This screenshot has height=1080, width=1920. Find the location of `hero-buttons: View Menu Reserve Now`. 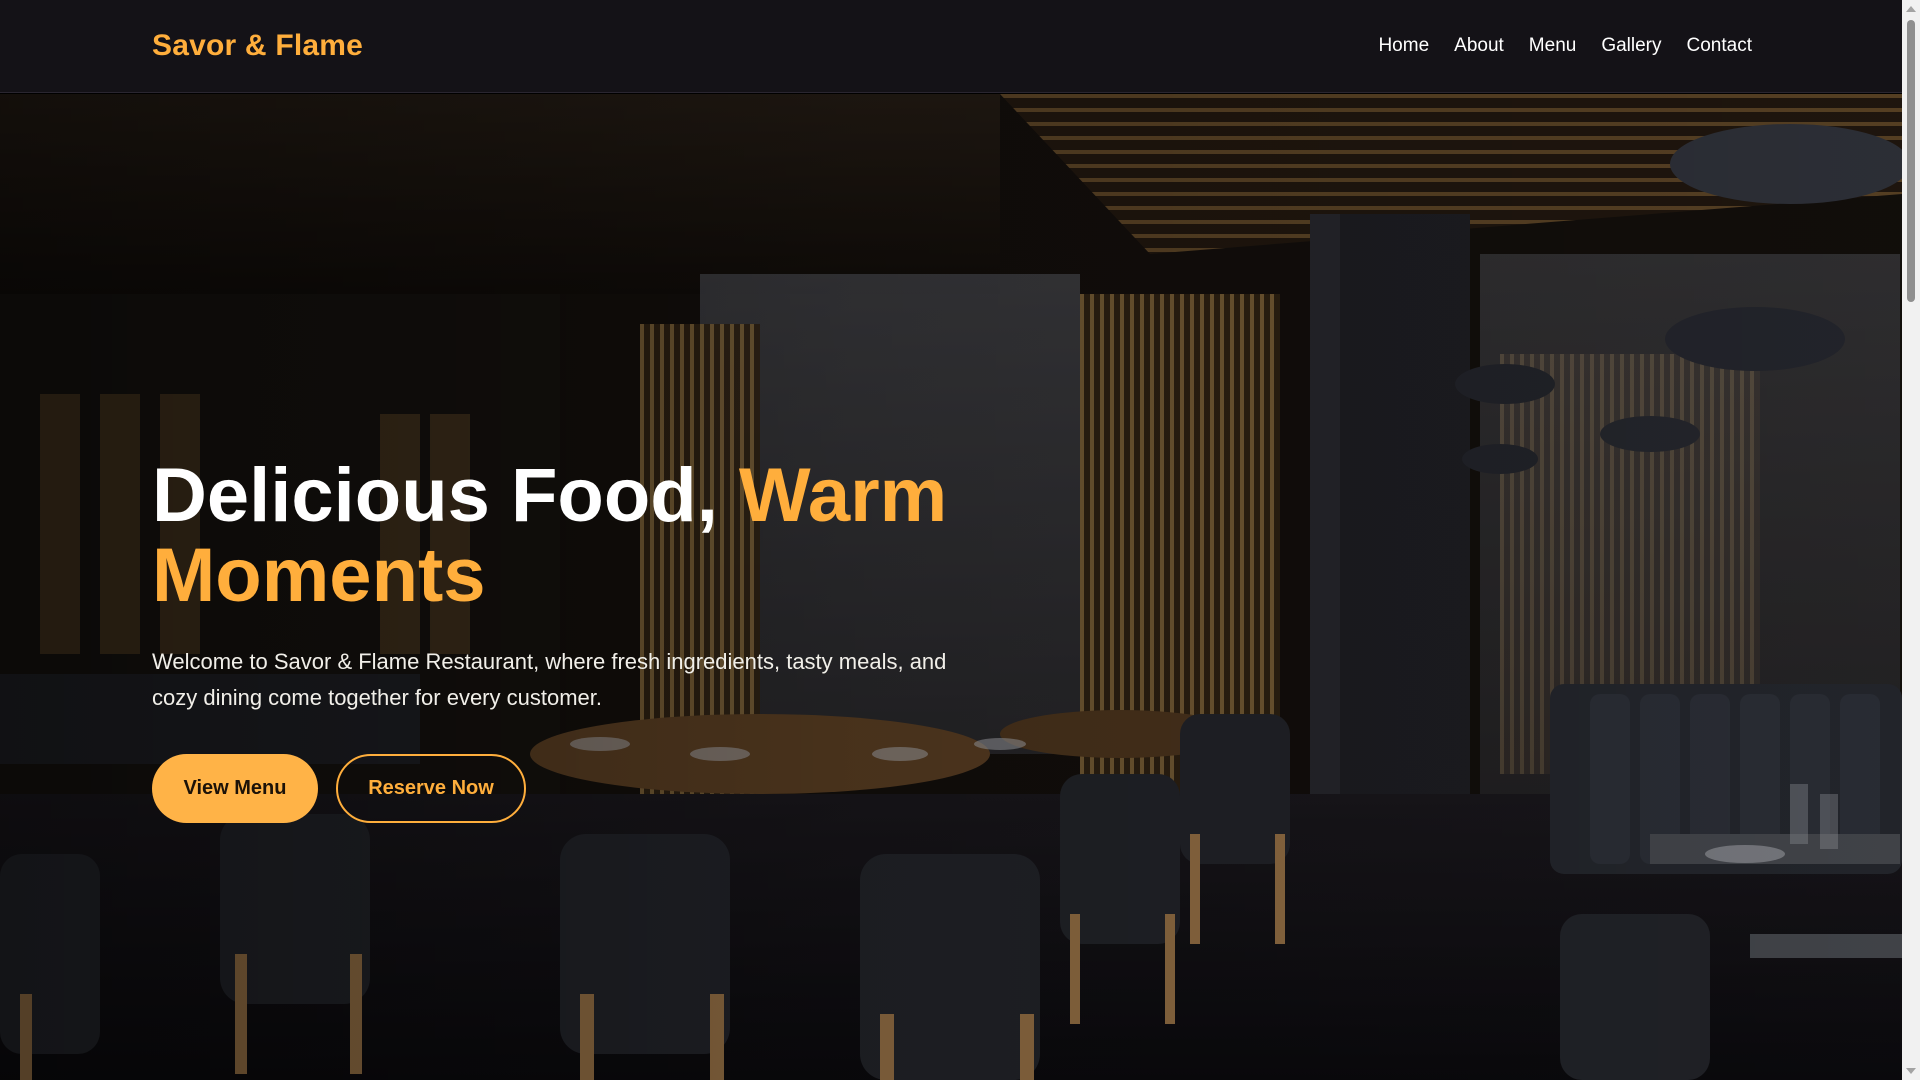

hero-buttons: View Menu Reserve Now is located at coordinates (602, 788).